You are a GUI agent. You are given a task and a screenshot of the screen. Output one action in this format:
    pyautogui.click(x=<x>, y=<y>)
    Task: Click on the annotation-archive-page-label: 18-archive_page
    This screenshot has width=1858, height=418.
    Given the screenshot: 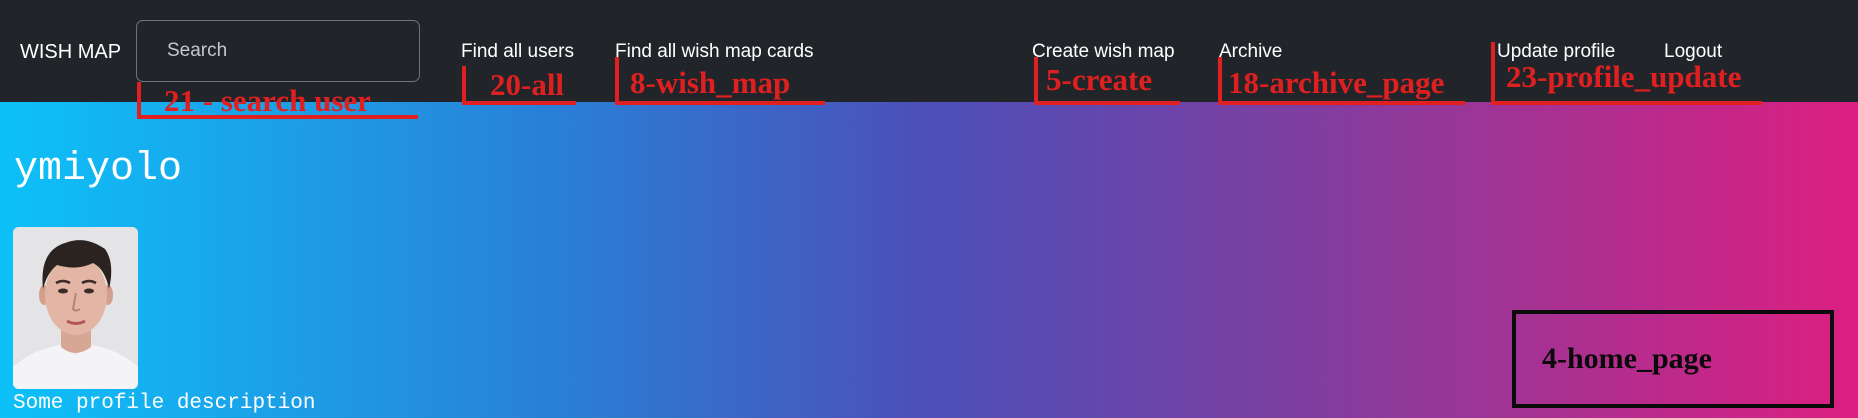 What is the action you would take?
    pyautogui.click(x=1336, y=82)
    